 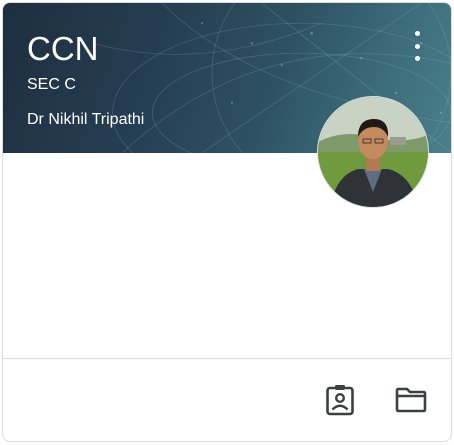 I want to click on card-divider, so click(x=227, y=358).